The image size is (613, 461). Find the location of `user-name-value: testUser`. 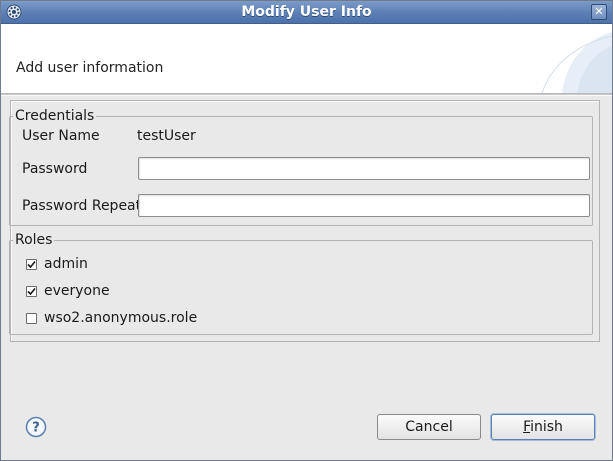

user-name-value: testUser is located at coordinates (166, 136).